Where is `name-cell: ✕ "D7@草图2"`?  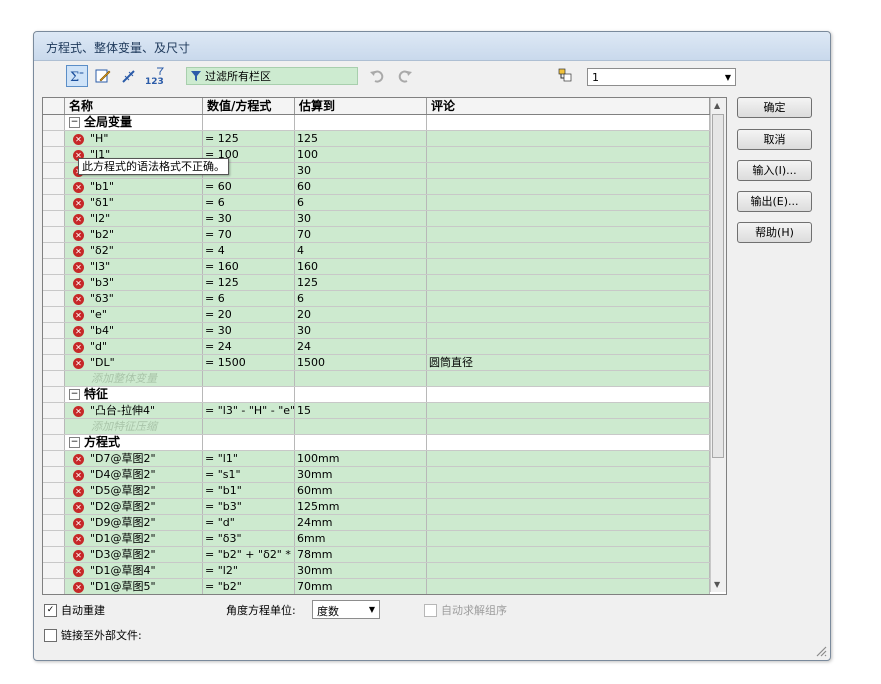
name-cell: ✕ "D7@草图2" is located at coordinates (134, 458).